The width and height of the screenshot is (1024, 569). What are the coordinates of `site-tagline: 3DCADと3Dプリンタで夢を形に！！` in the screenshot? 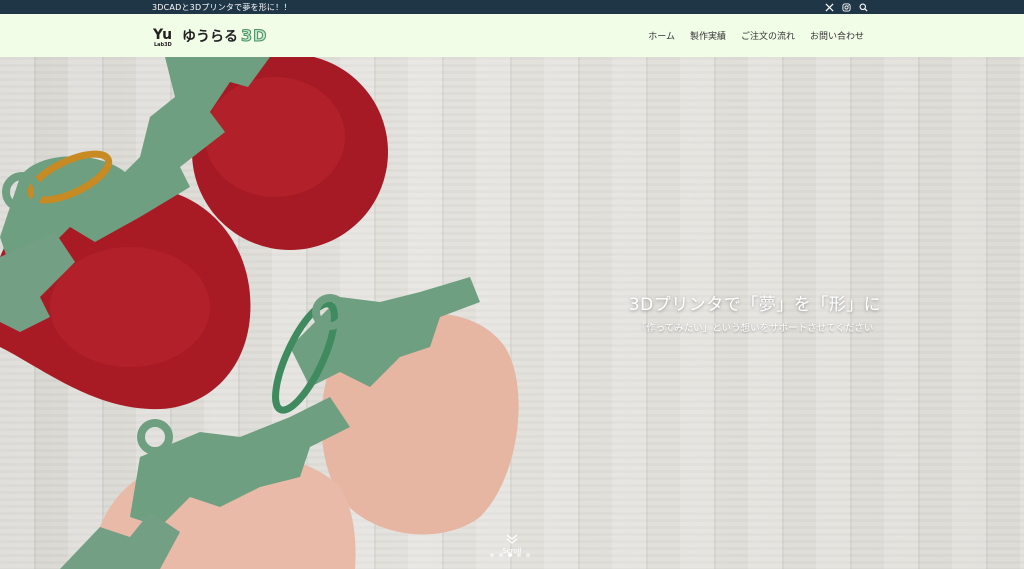 It's located at (222, 7).